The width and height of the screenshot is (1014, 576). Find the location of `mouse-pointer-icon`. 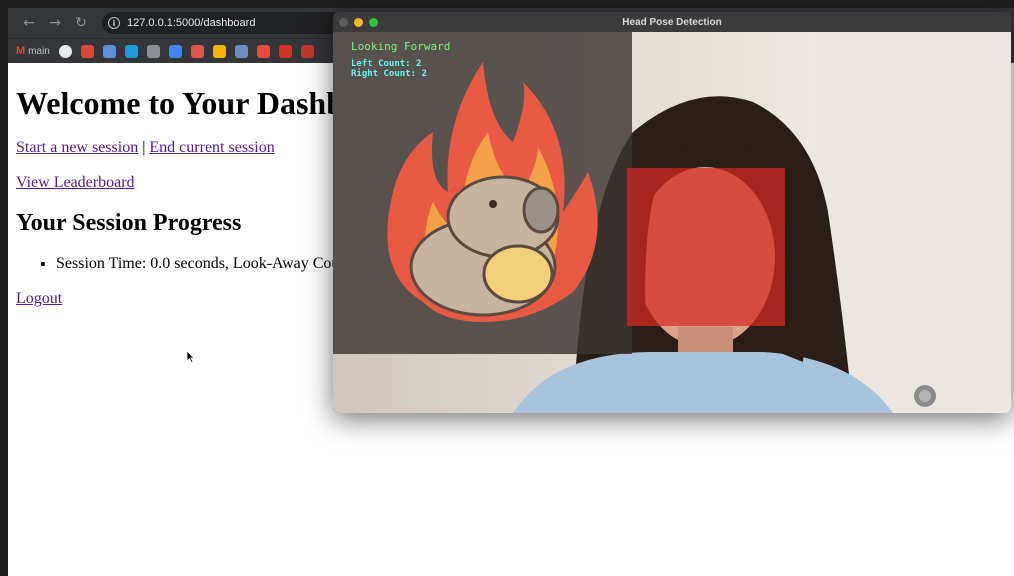

mouse-pointer-icon is located at coordinates (190, 356).